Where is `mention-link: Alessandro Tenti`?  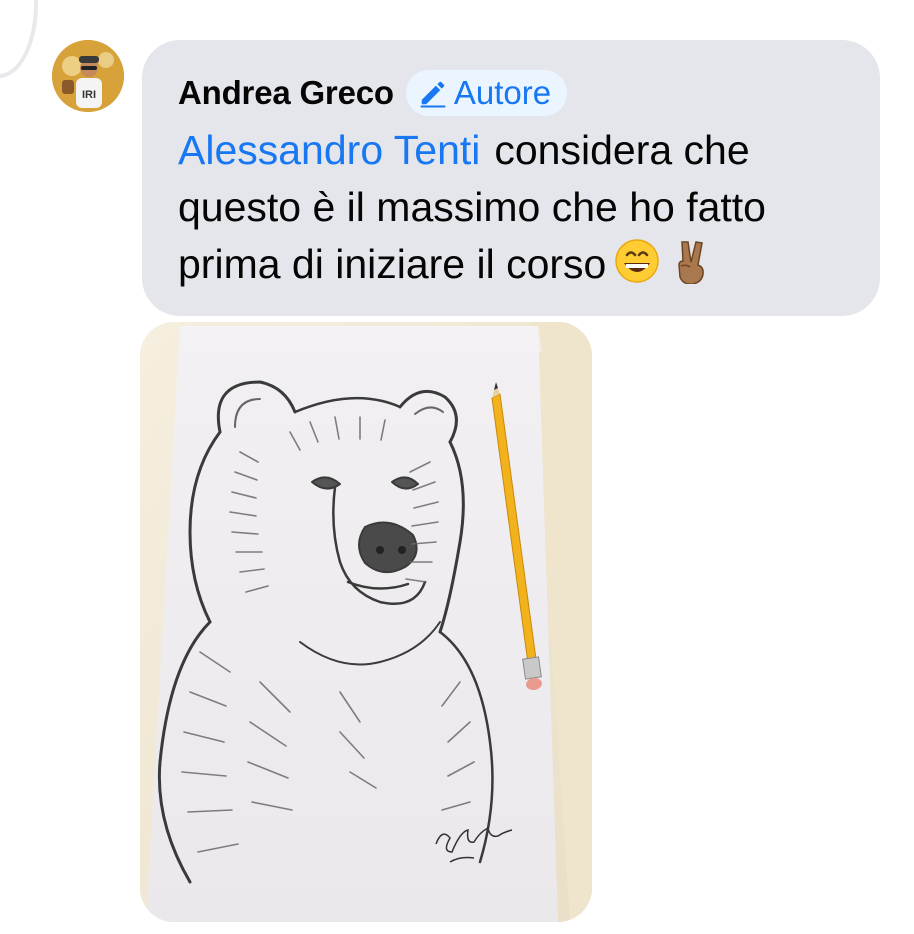 mention-link: Alessandro Tenti is located at coordinates (329, 150).